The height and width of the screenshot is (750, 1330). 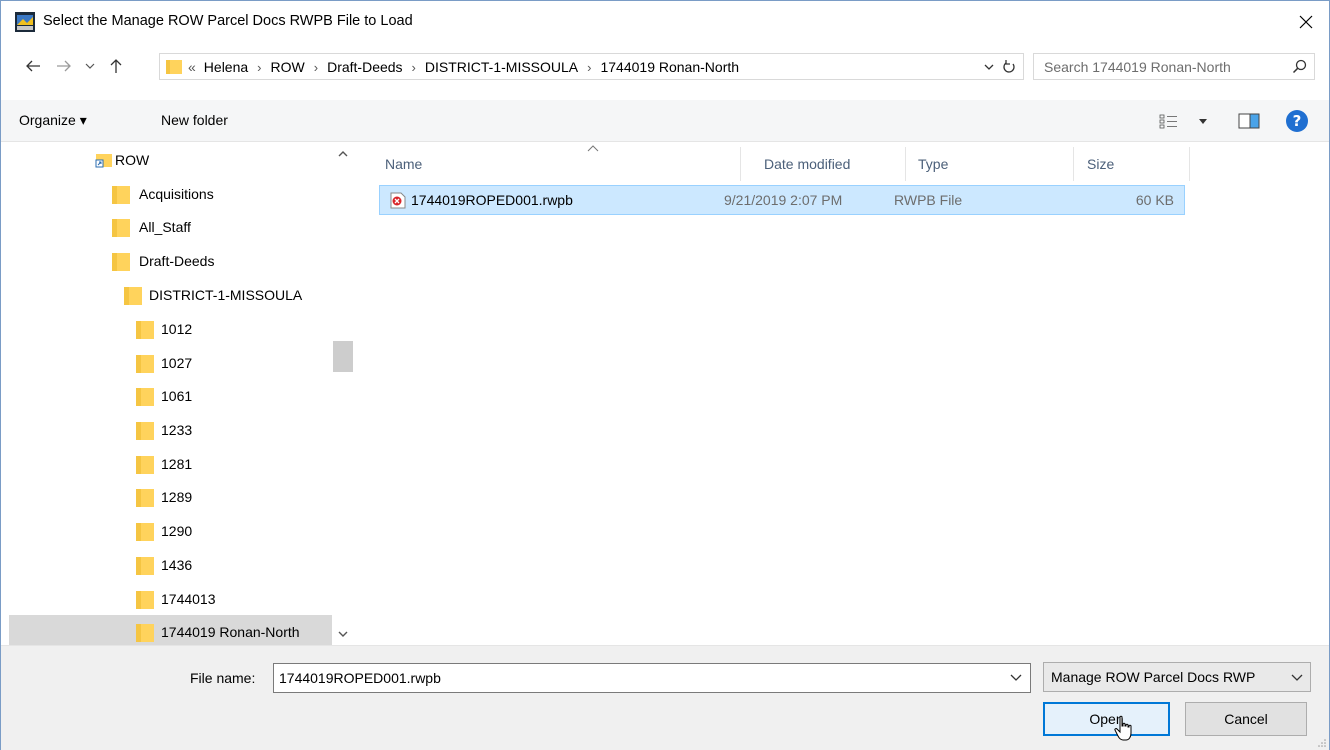 What do you see at coordinates (288, 67) in the screenshot?
I see `breadcrumb-row: ROW` at bounding box center [288, 67].